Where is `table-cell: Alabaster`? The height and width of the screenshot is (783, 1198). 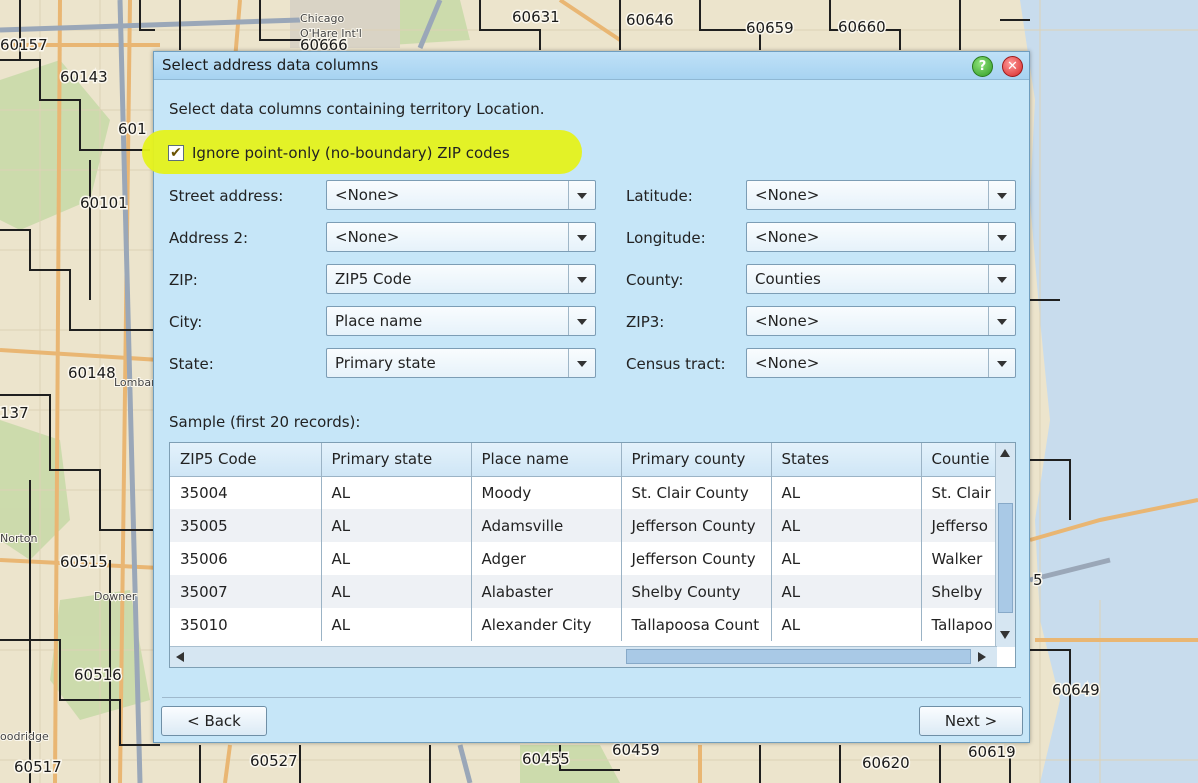 table-cell: Alabaster is located at coordinates (546, 591).